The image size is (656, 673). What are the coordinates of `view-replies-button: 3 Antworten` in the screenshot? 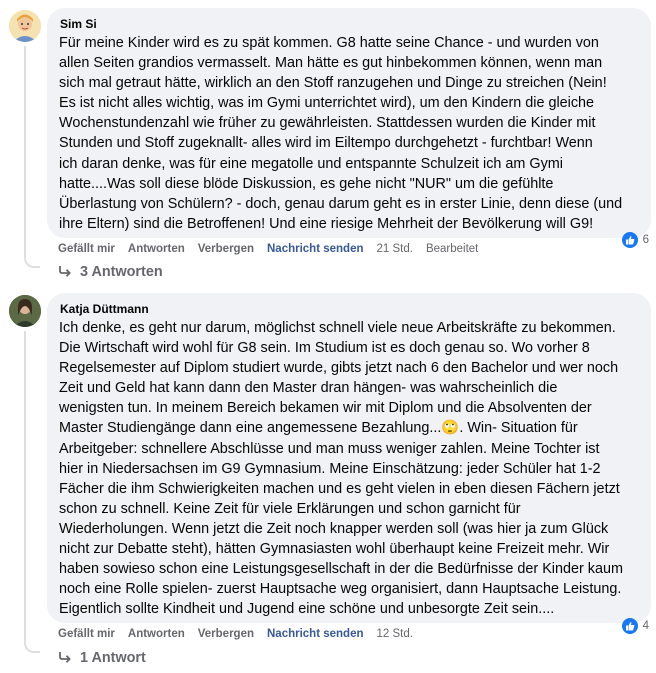 It's located at (110, 272).